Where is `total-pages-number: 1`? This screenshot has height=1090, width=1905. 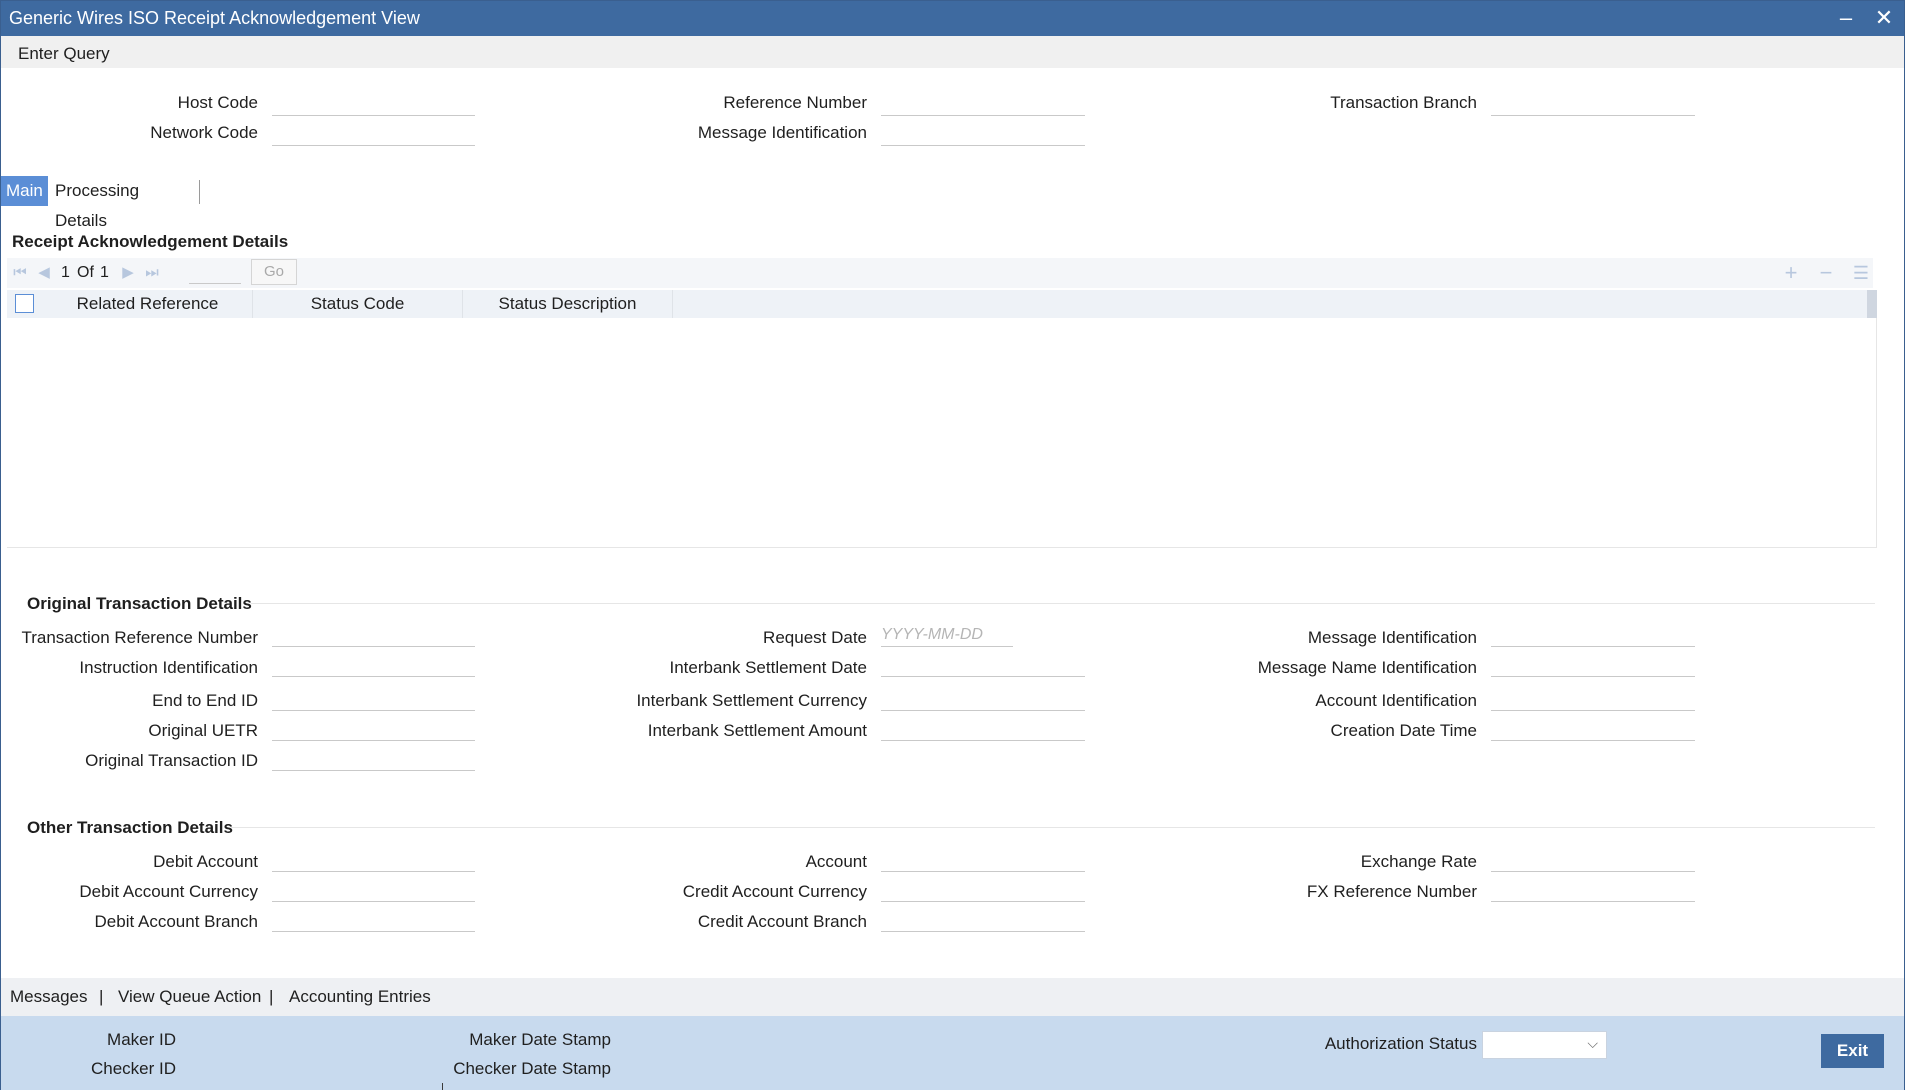
total-pages-number: 1 is located at coordinates (104, 272).